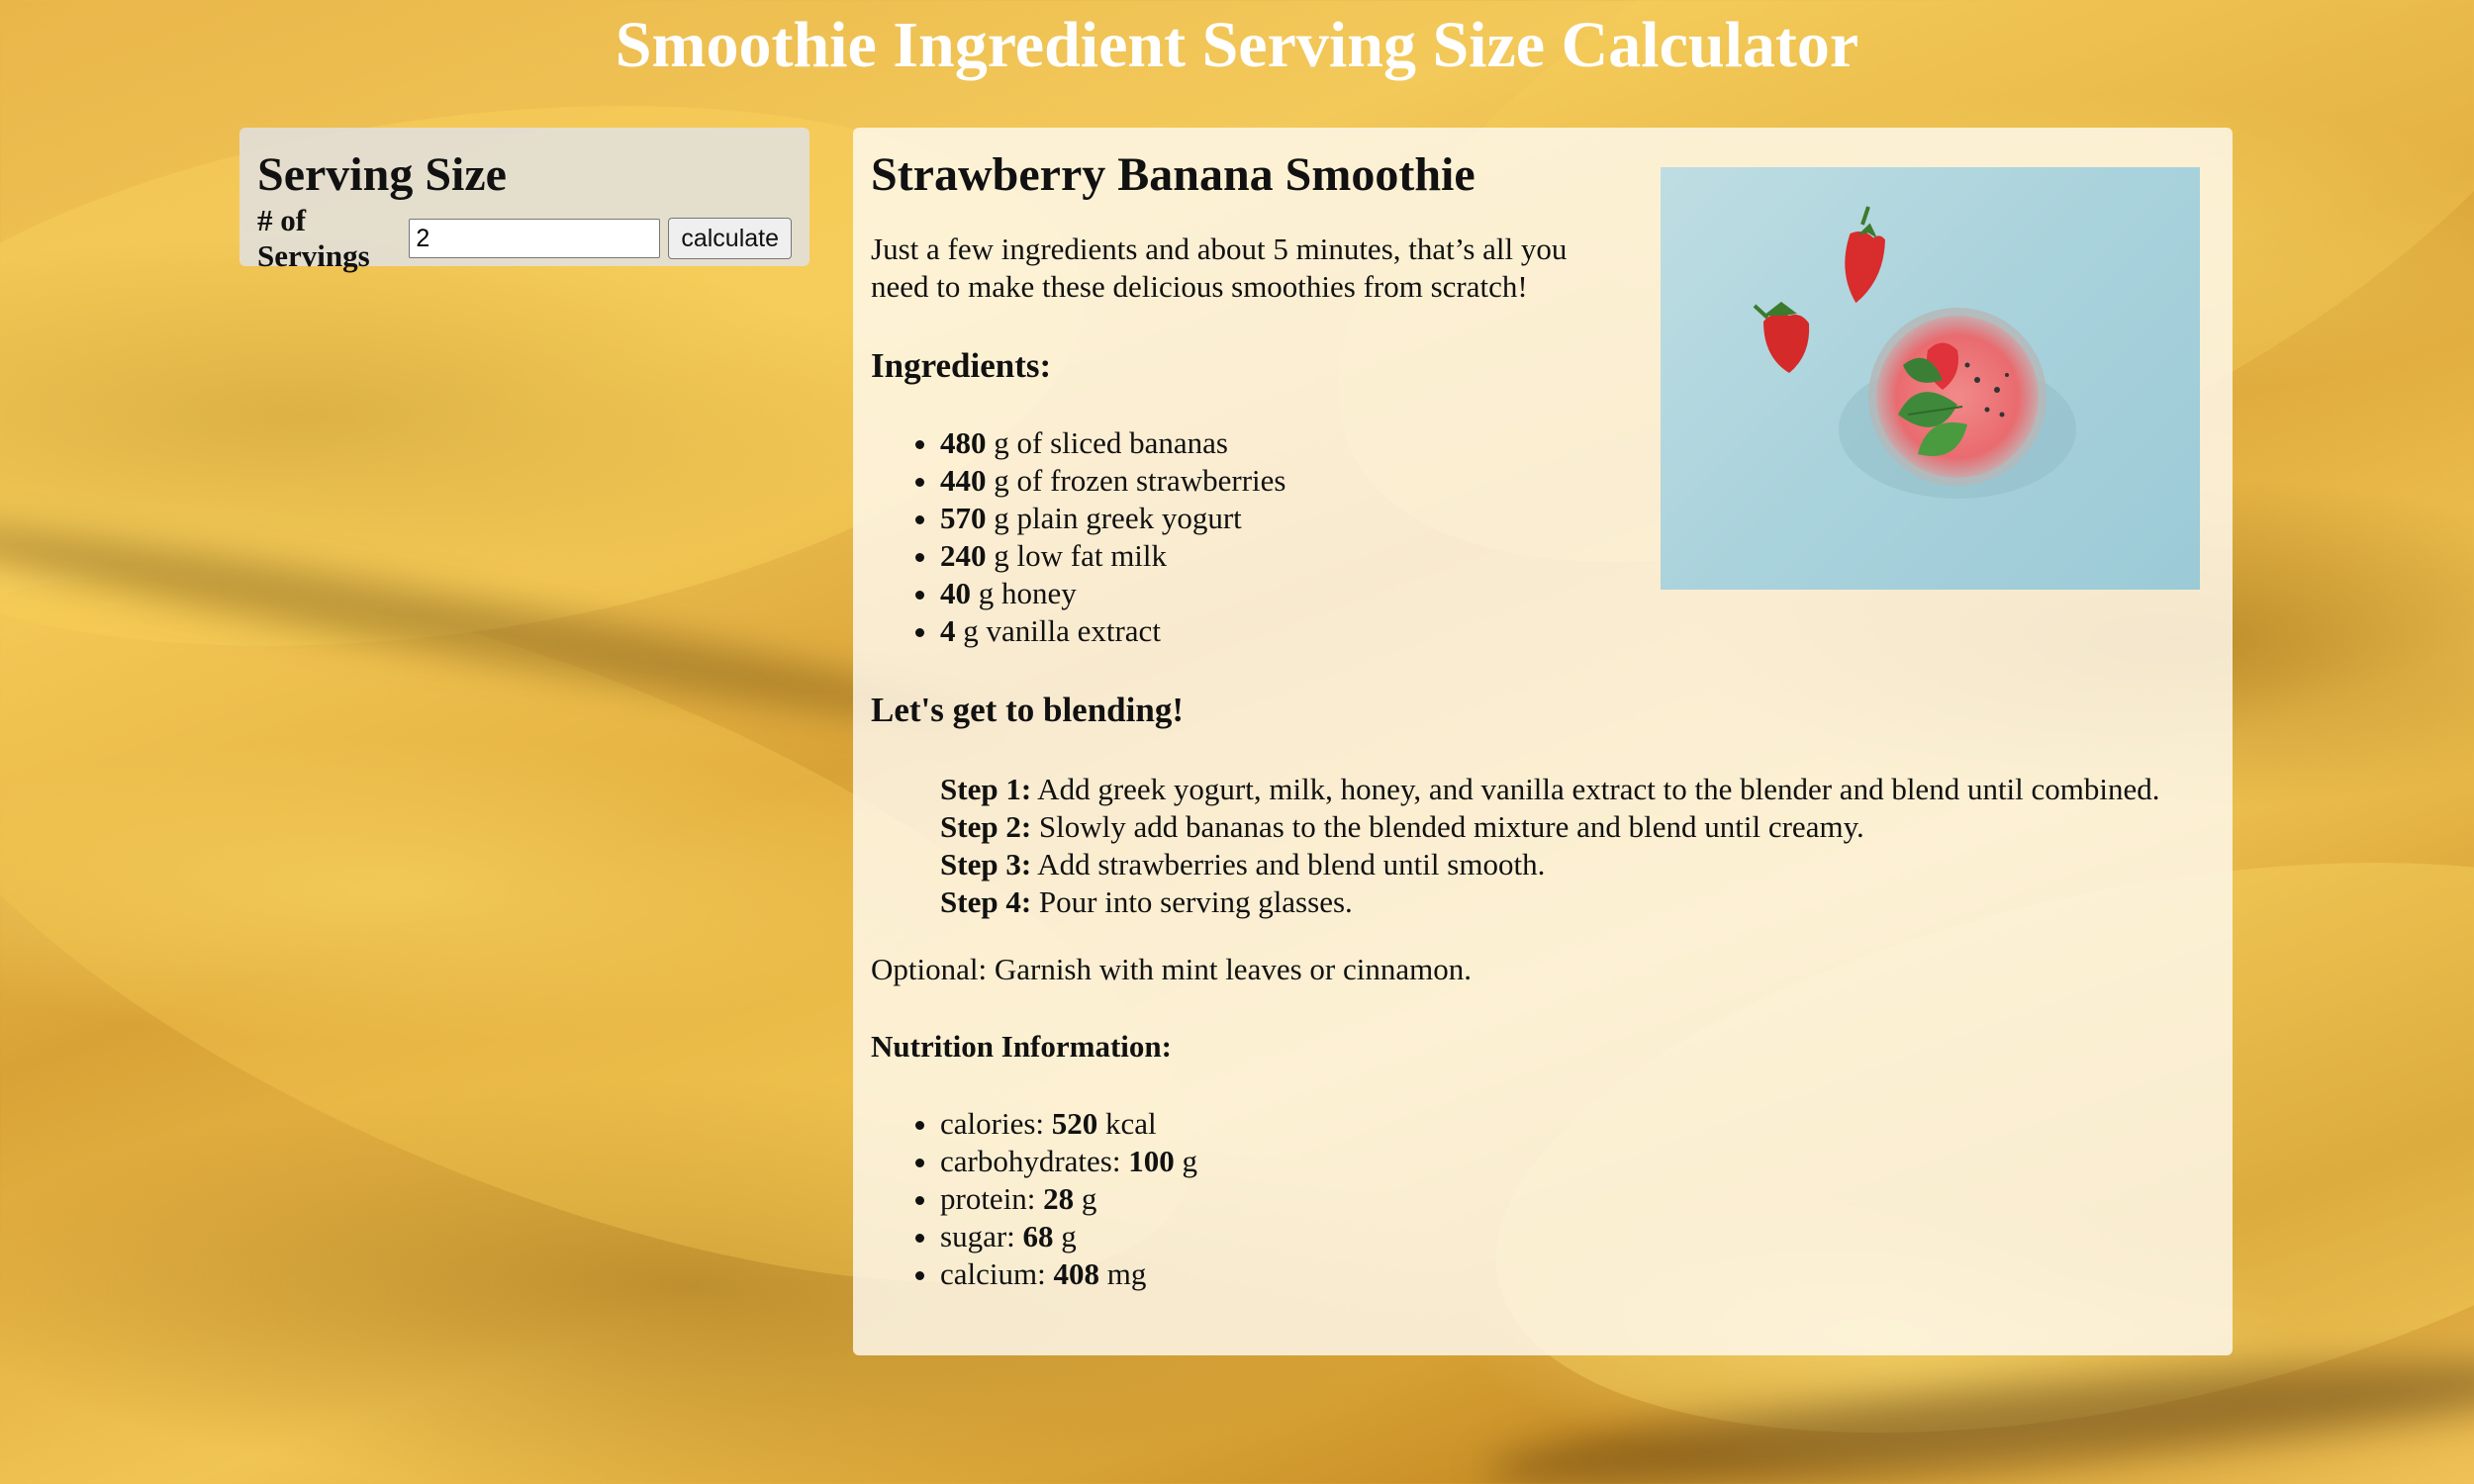 The width and height of the screenshot is (2474, 1484). What do you see at coordinates (997, 1273) in the screenshot?
I see `nutrient-name: calcium:` at bounding box center [997, 1273].